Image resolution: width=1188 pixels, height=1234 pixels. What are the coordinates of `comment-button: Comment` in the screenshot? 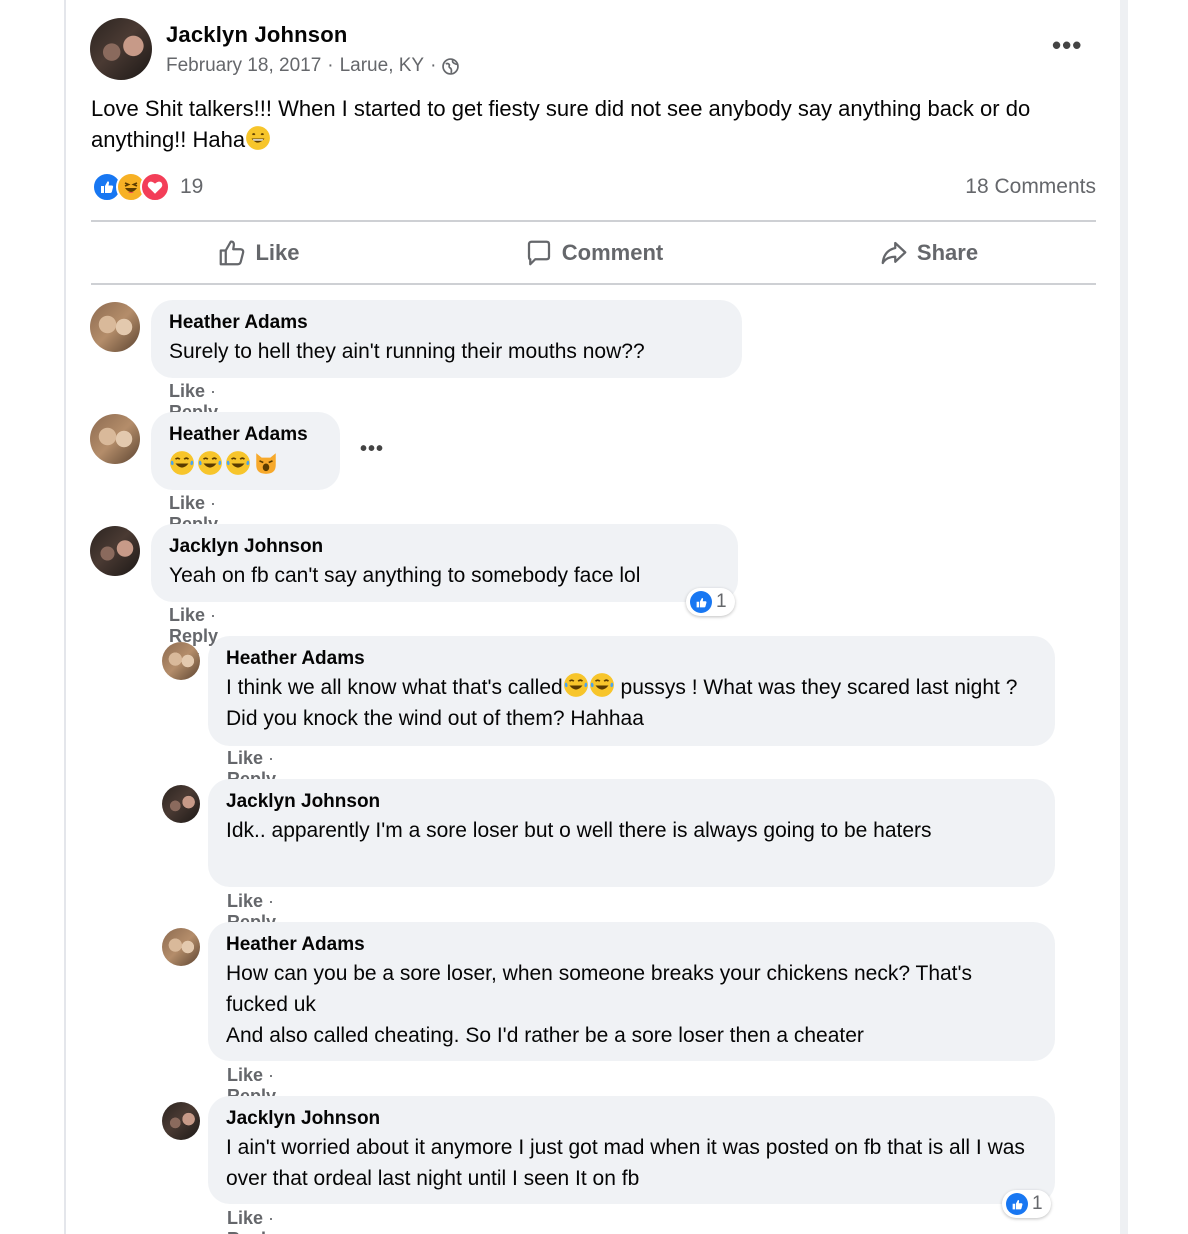 It's located at (593, 253).